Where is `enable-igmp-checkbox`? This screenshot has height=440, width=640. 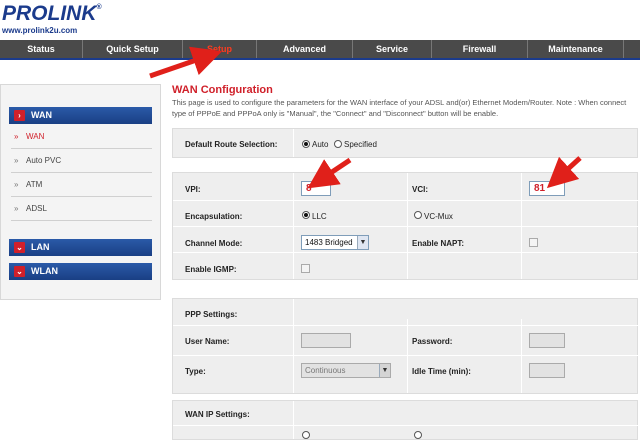 enable-igmp-checkbox is located at coordinates (305, 268).